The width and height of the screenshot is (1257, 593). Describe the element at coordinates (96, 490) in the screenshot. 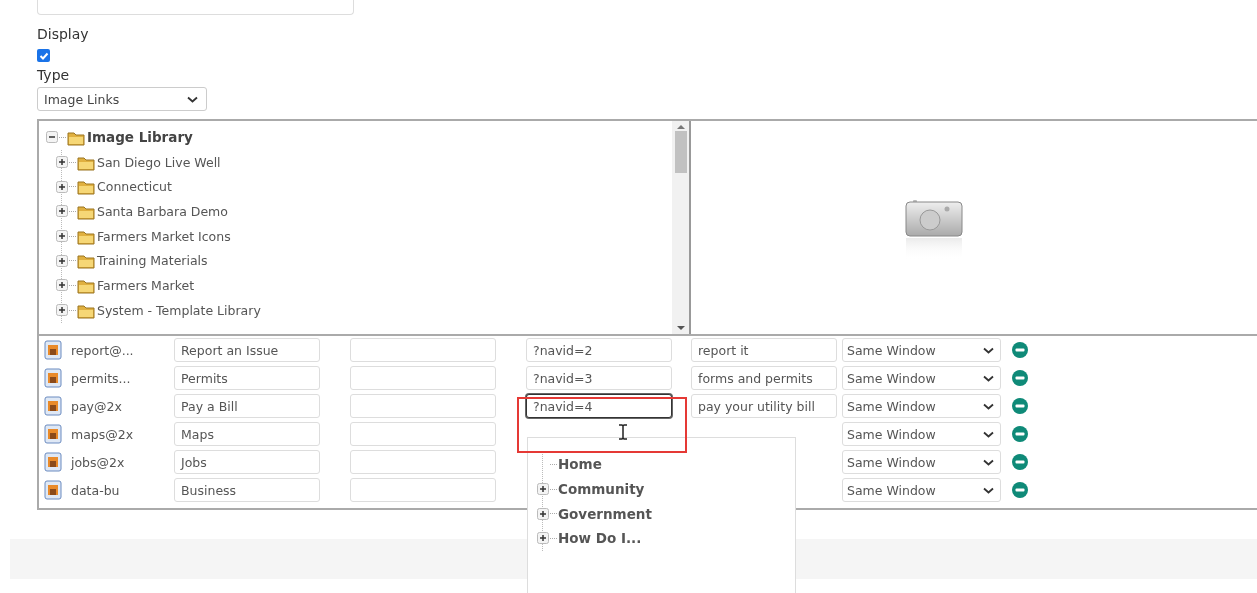

I see `file-name: data-bu` at that location.